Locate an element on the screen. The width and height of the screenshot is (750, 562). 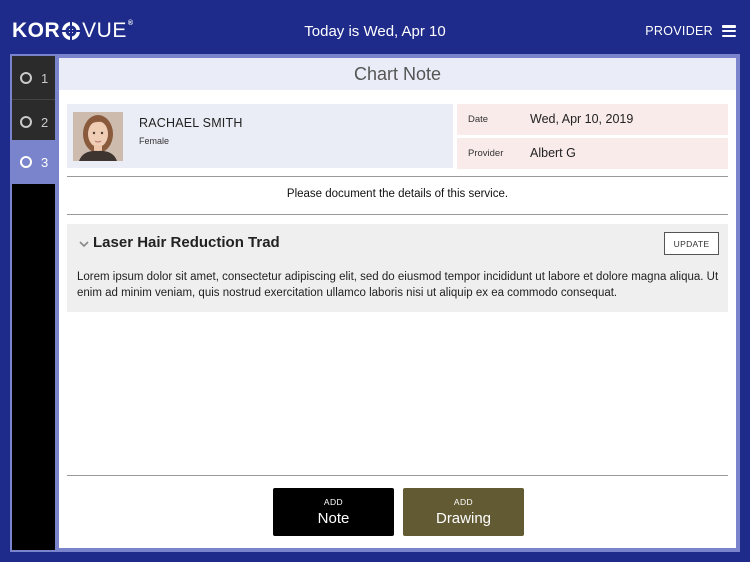
patient-name: RACHAEL SMITH is located at coordinates (191, 123).